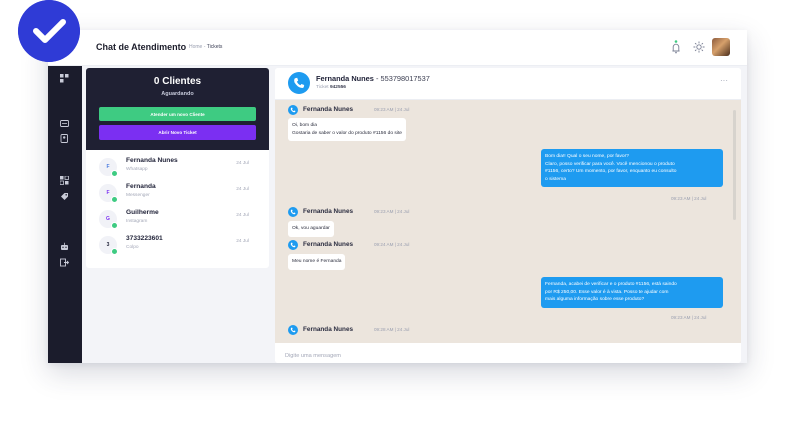 This screenshot has width=799, height=443. I want to click on incoming-message-bubble: Meu nome é Fernanda, so click(317, 262).